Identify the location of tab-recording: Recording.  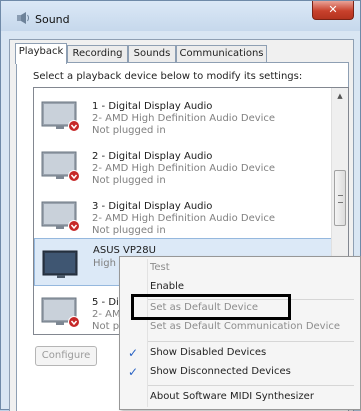
(97, 53).